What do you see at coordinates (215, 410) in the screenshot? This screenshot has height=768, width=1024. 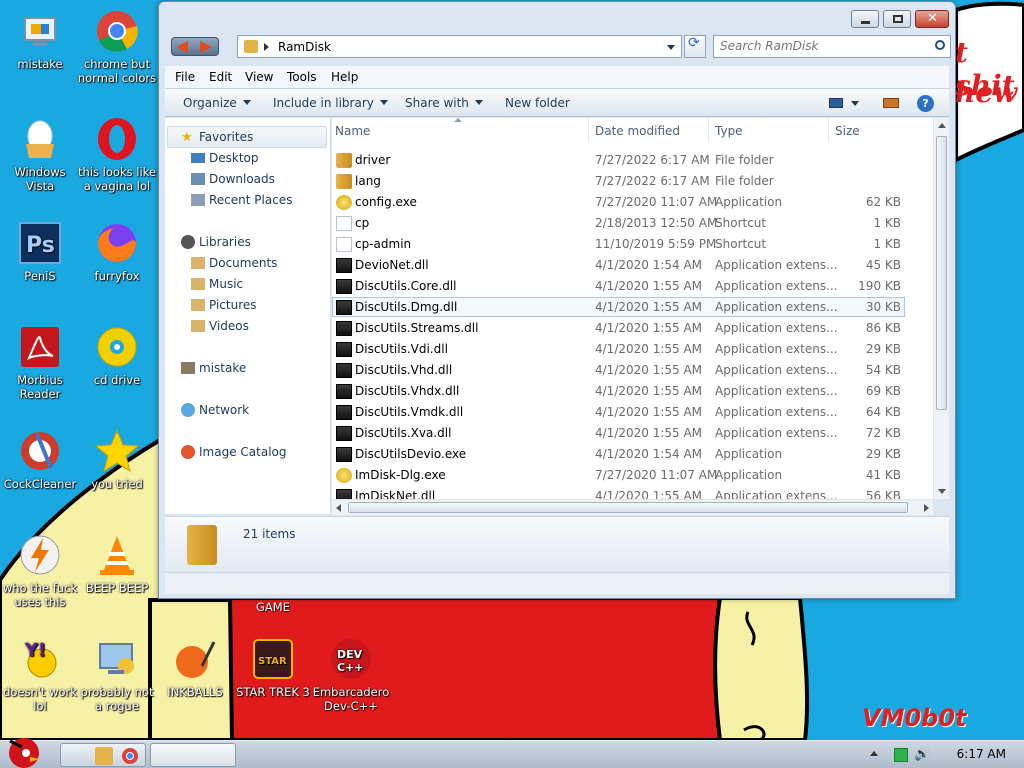 I see `nav-network: Network` at bounding box center [215, 410].